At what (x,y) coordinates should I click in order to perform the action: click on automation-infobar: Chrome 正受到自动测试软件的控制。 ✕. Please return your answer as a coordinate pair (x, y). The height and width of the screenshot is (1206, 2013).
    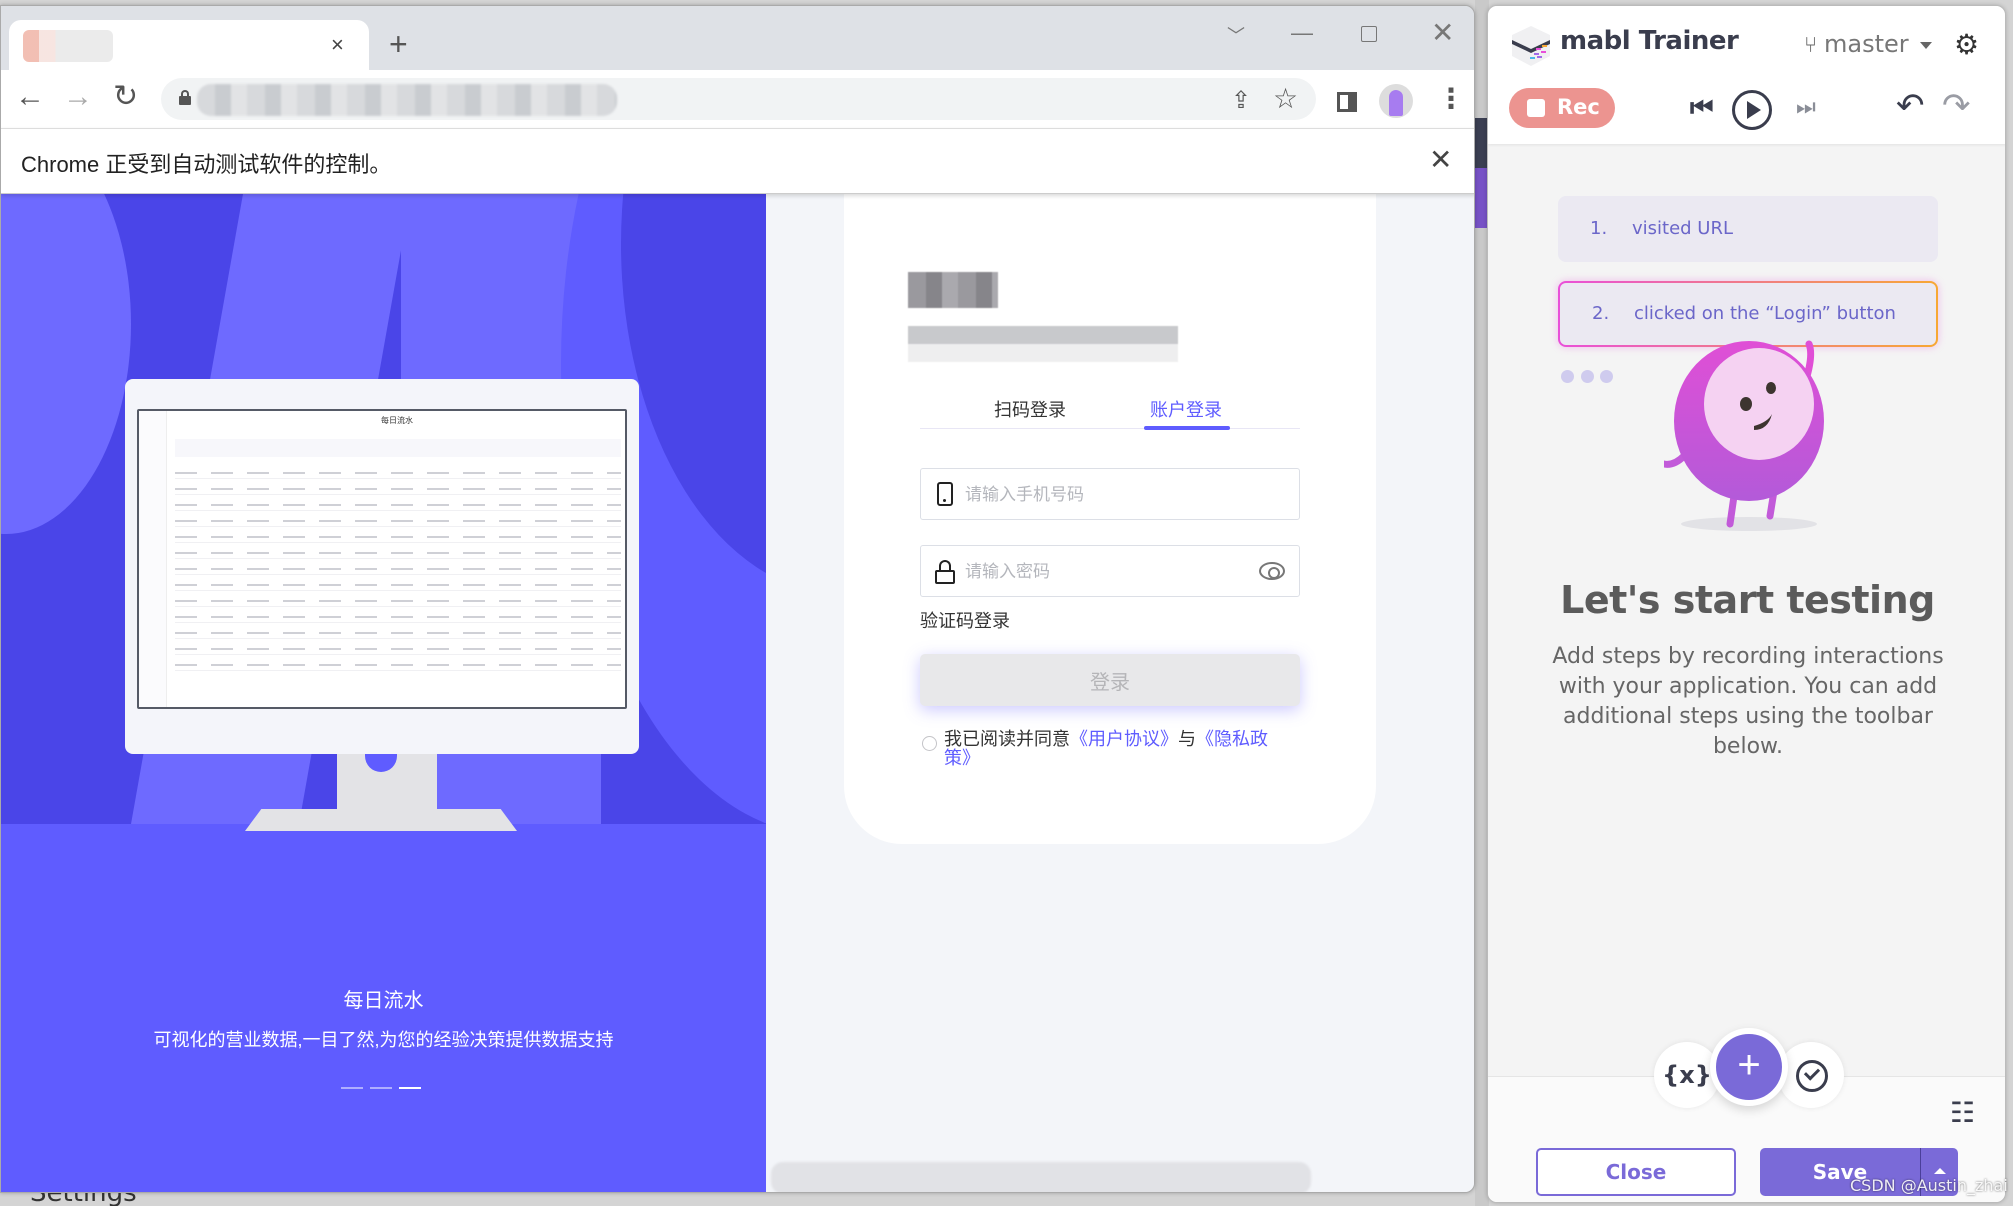
    Looking at the image, I should click on (737, 161).